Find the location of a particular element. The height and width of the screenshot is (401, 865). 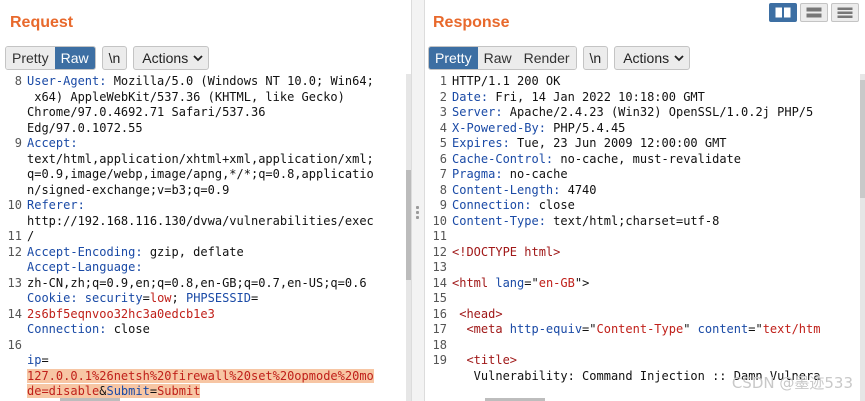

code-line: Date: Fri, 14 Jan 2022 10:18:00 GMT is located at coordinates (658, 98).